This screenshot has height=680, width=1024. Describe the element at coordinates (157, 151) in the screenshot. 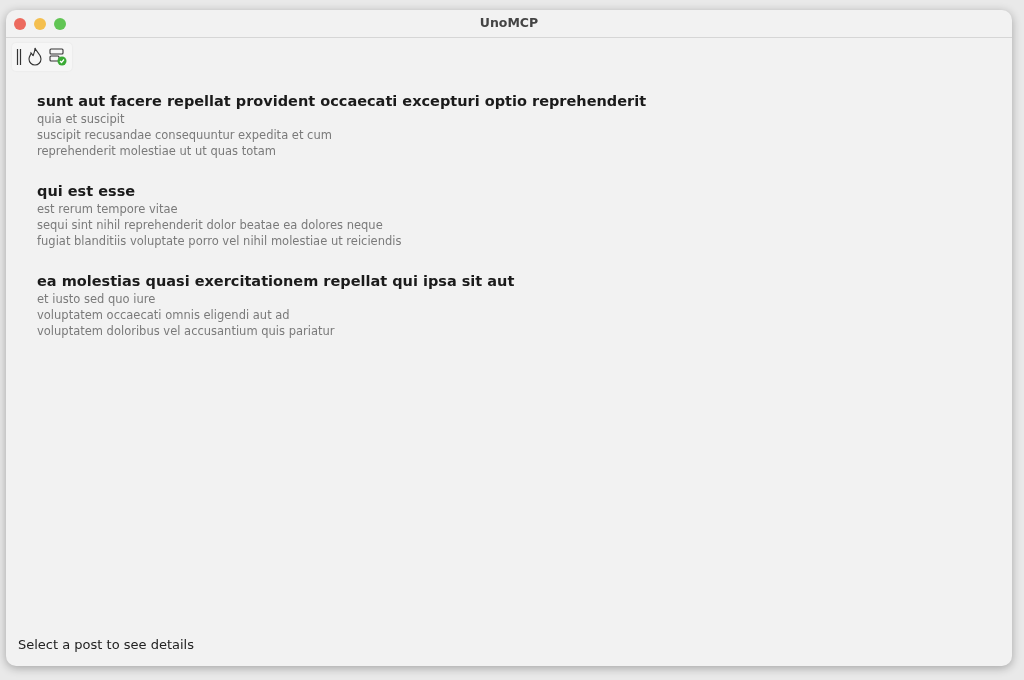

I see `post-body-line: reprehenderit molestiae ut ut quas totam` at that location.